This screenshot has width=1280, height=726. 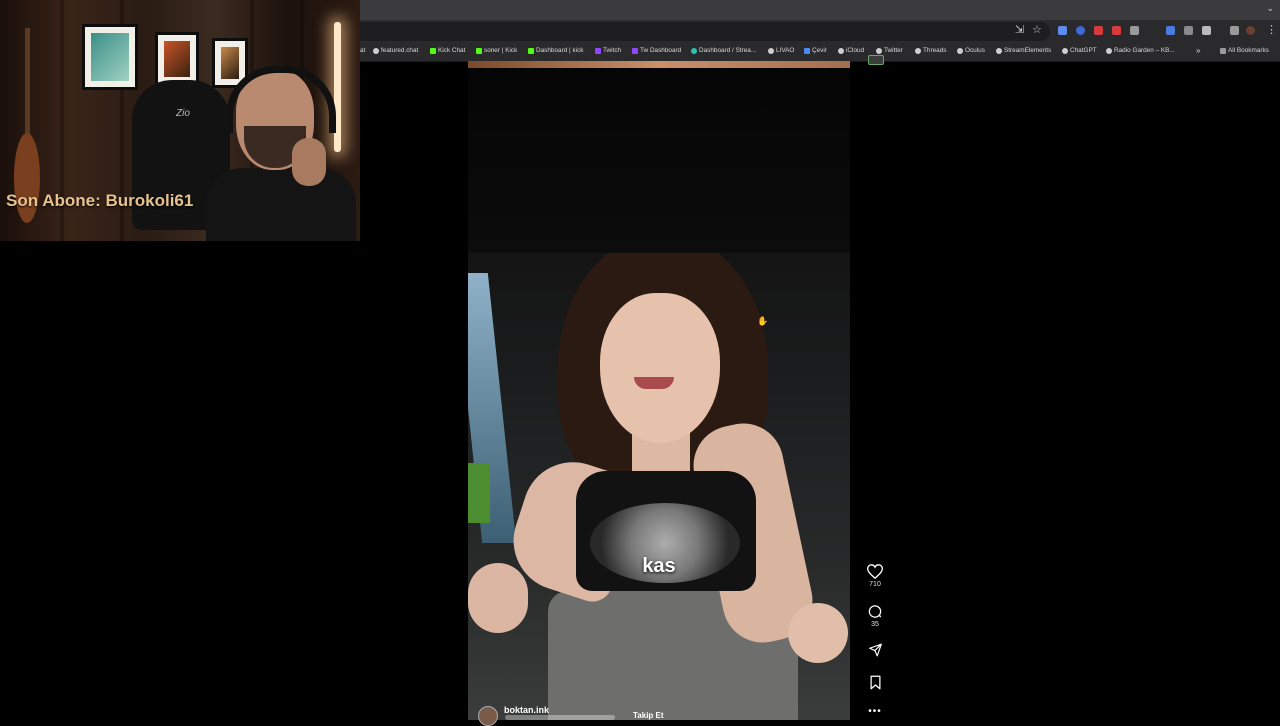 What do you see at coordinates (180, 120) in the screenshot?
I see `webcam-overlay: Zio Son Abone: Burokoli61` at bounding box center [180, 120].